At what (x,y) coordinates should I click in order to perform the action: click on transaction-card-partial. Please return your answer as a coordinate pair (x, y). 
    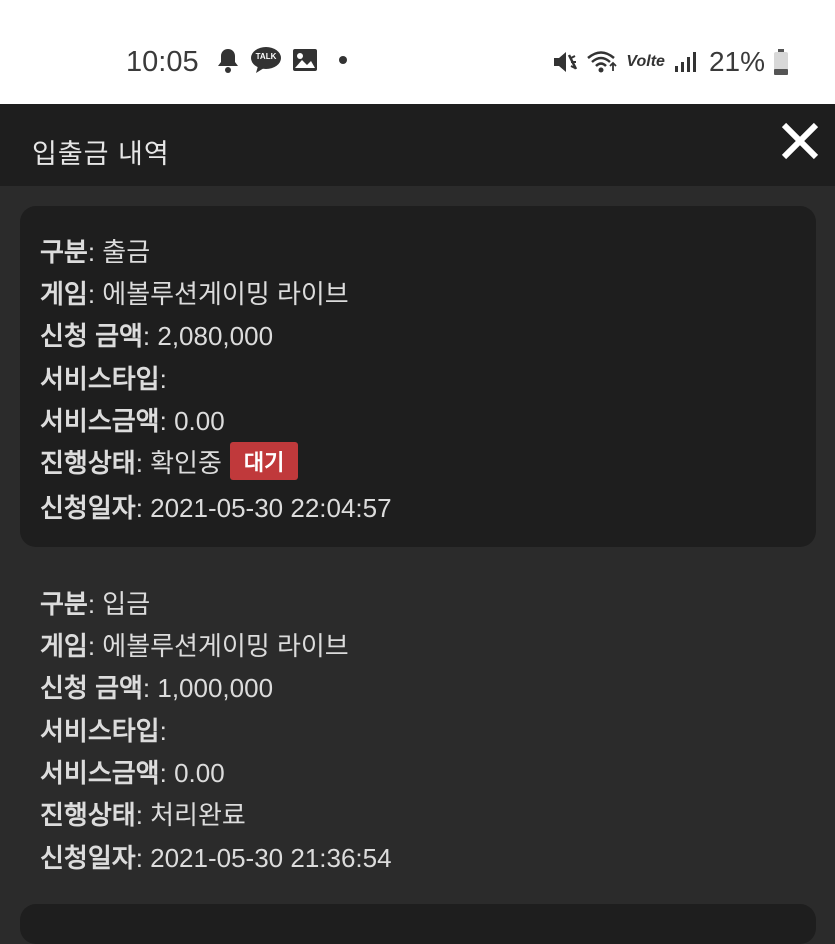
    Looking at the image, I should click on (418, 924).